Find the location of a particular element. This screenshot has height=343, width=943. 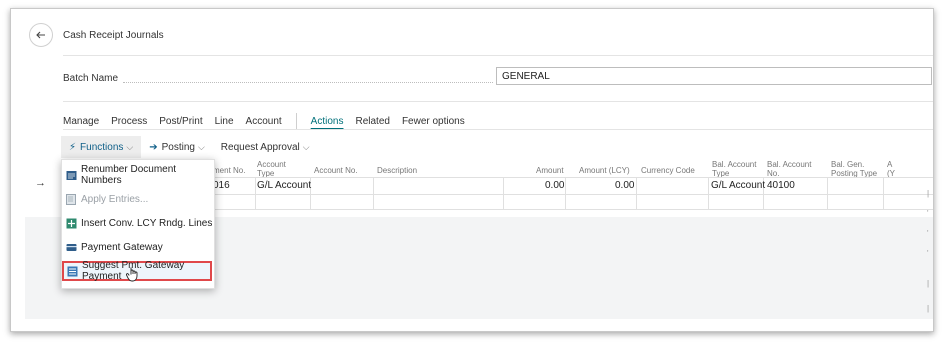

col-bal-account-type-line1: Bal. Account is located at coordinates (734, 164).